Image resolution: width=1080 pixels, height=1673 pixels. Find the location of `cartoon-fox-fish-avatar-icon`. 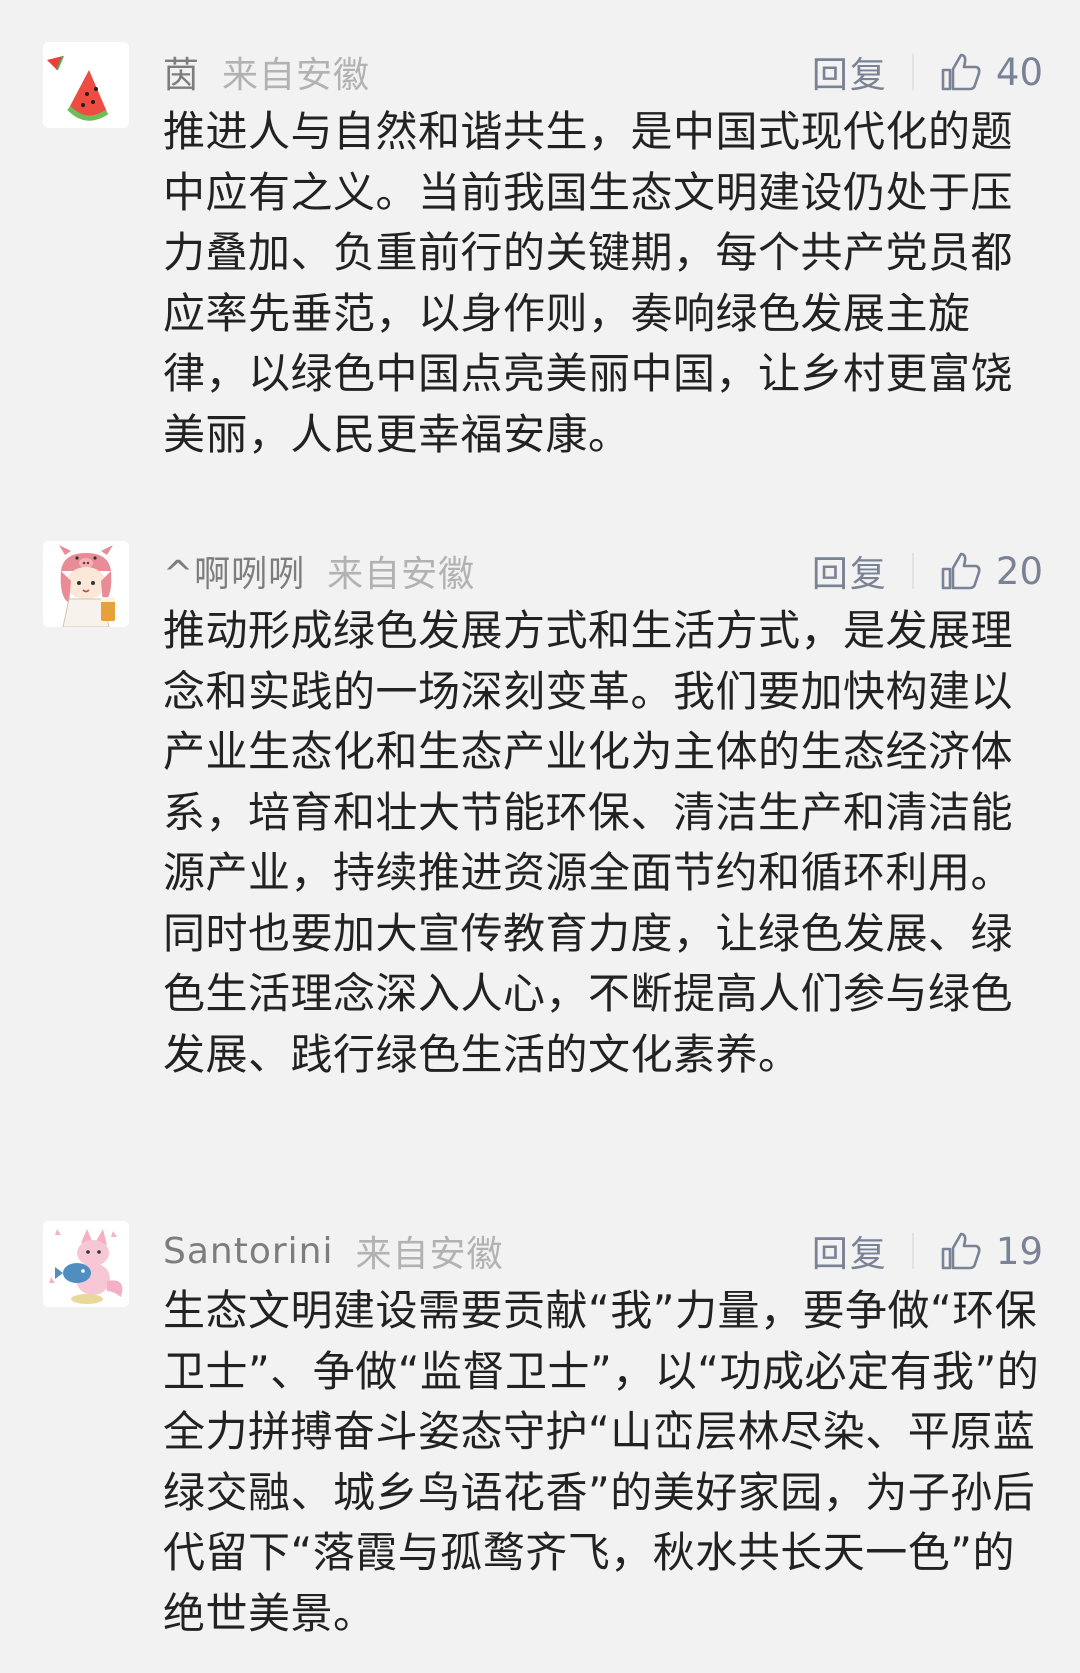

cartoon-fox-fish-avatar-icon is located at coordinates (86, 1264).